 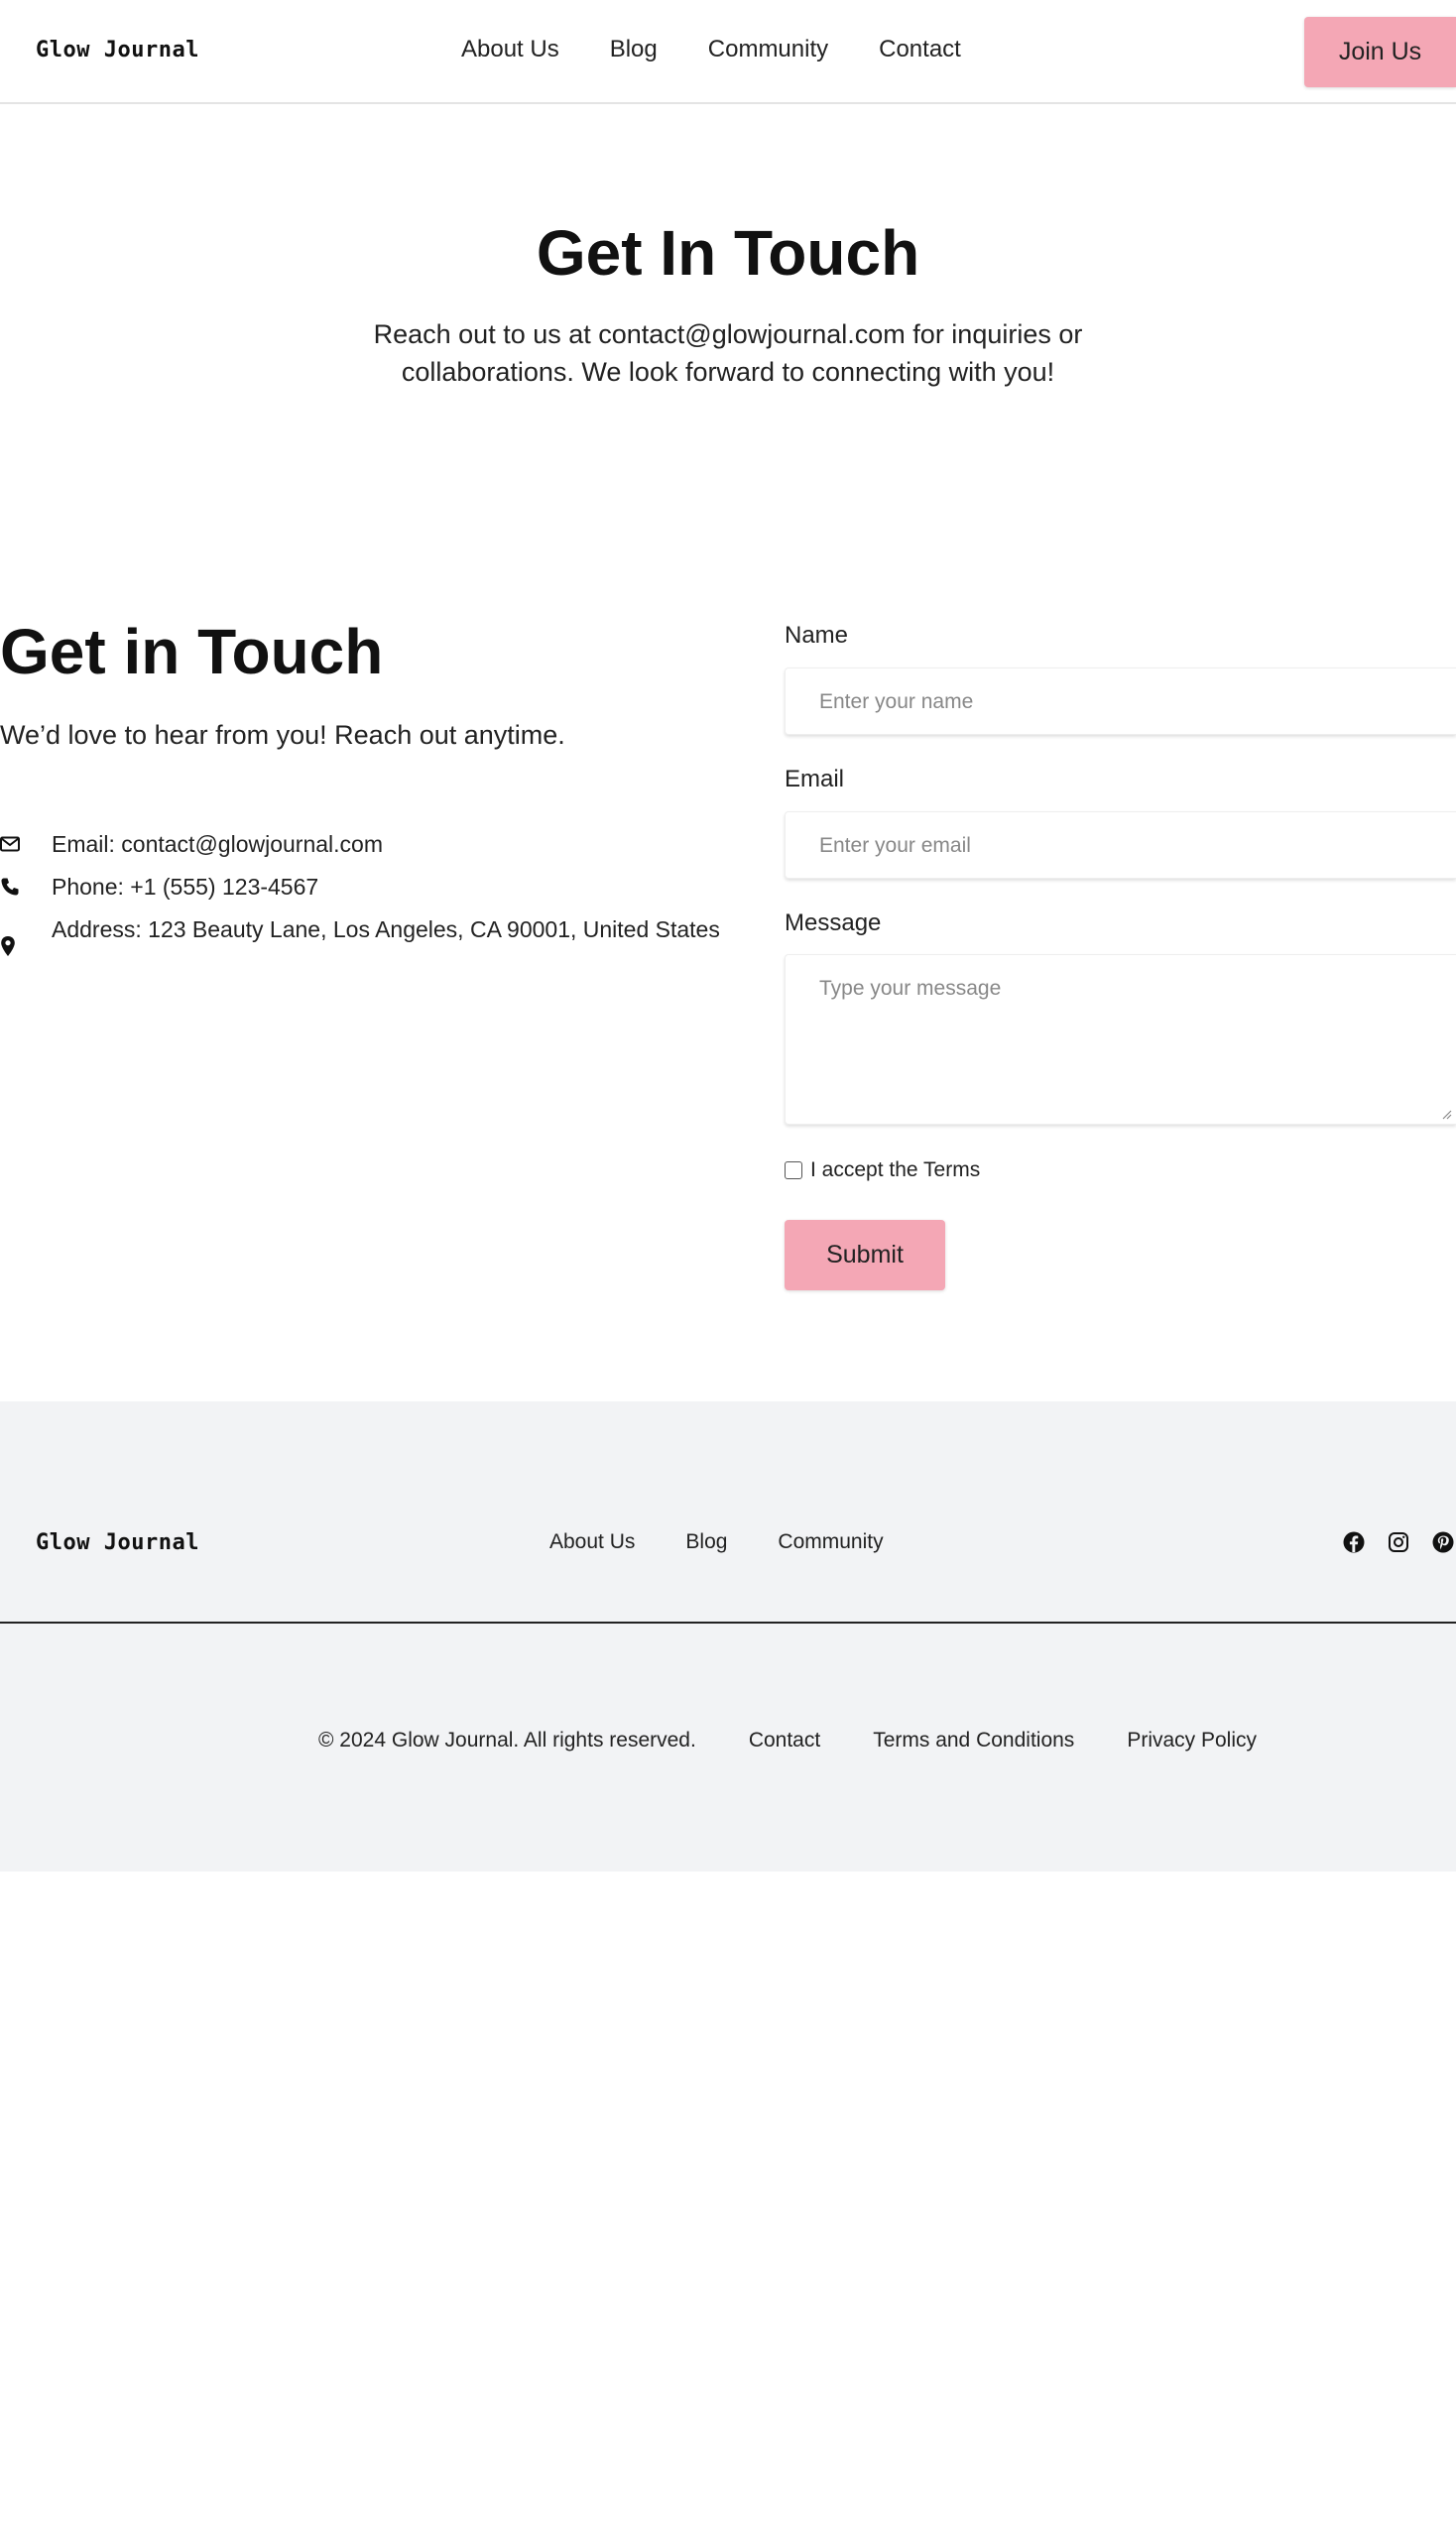 What do you see at coordinates (728, 253) in the screenshot?
I see `hero-title: Get In Touch` at bounding box center [728, 253].